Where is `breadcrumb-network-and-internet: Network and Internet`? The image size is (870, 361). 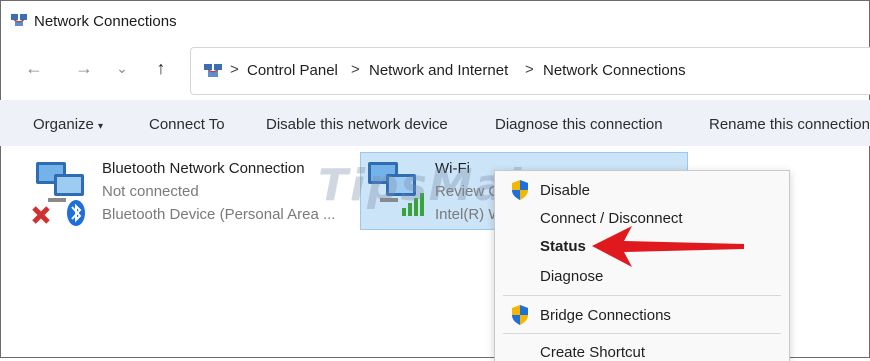 breadcrumb-network-and-internet: Network and Internet is located at coordinates (438, 70).